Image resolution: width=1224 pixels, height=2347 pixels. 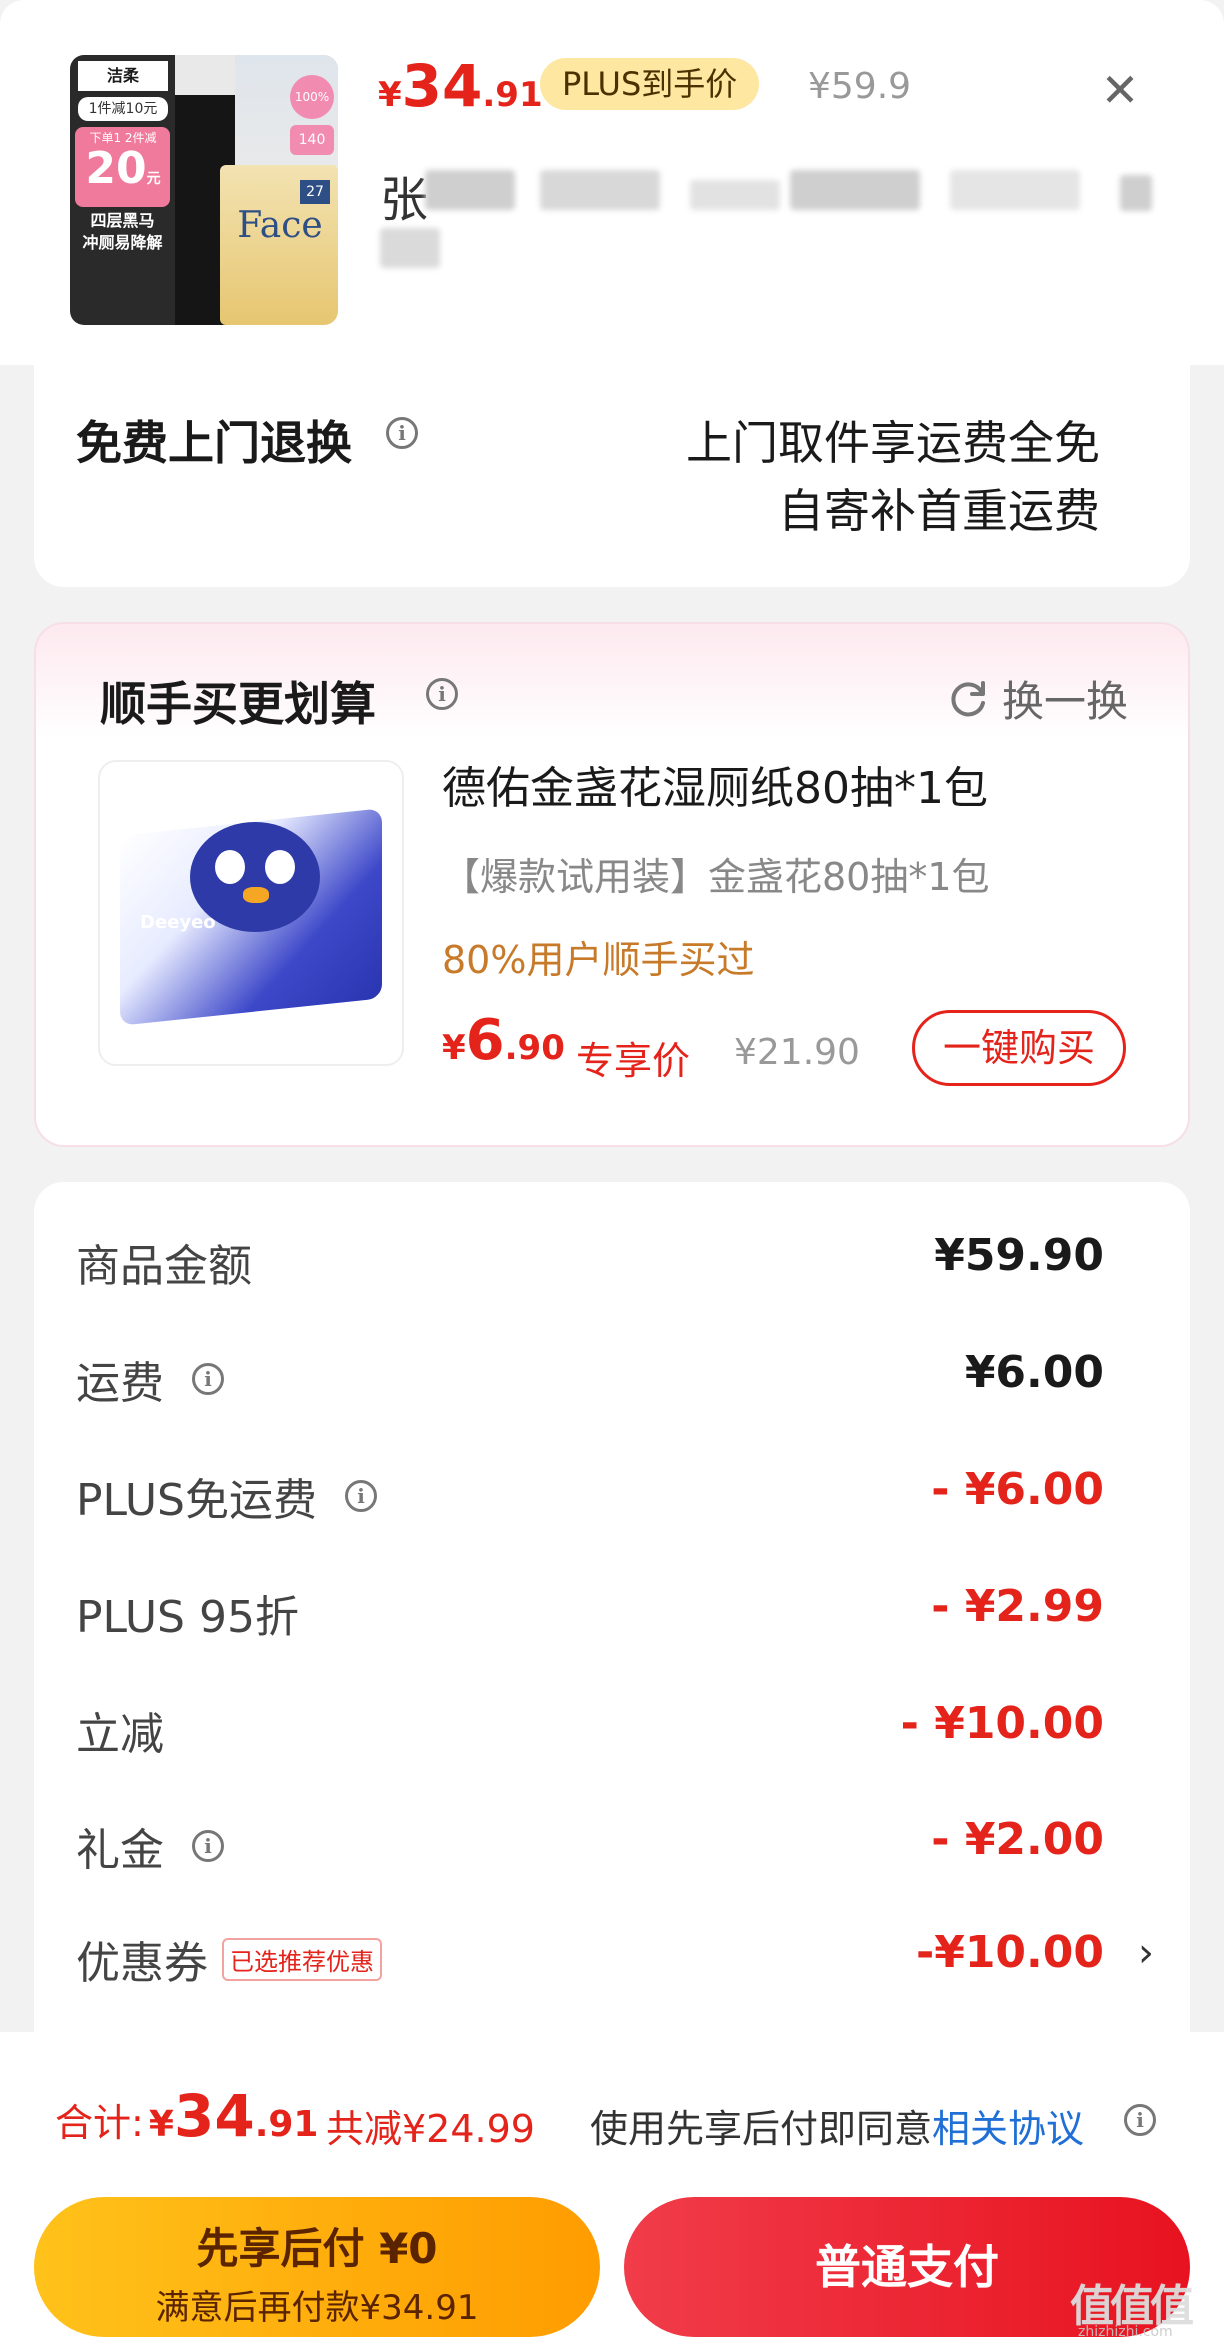 What do you see at coordinates (1120, 90) in the screenshot?
I see `close-icon: ✕` at bounding box center [1120, 90].